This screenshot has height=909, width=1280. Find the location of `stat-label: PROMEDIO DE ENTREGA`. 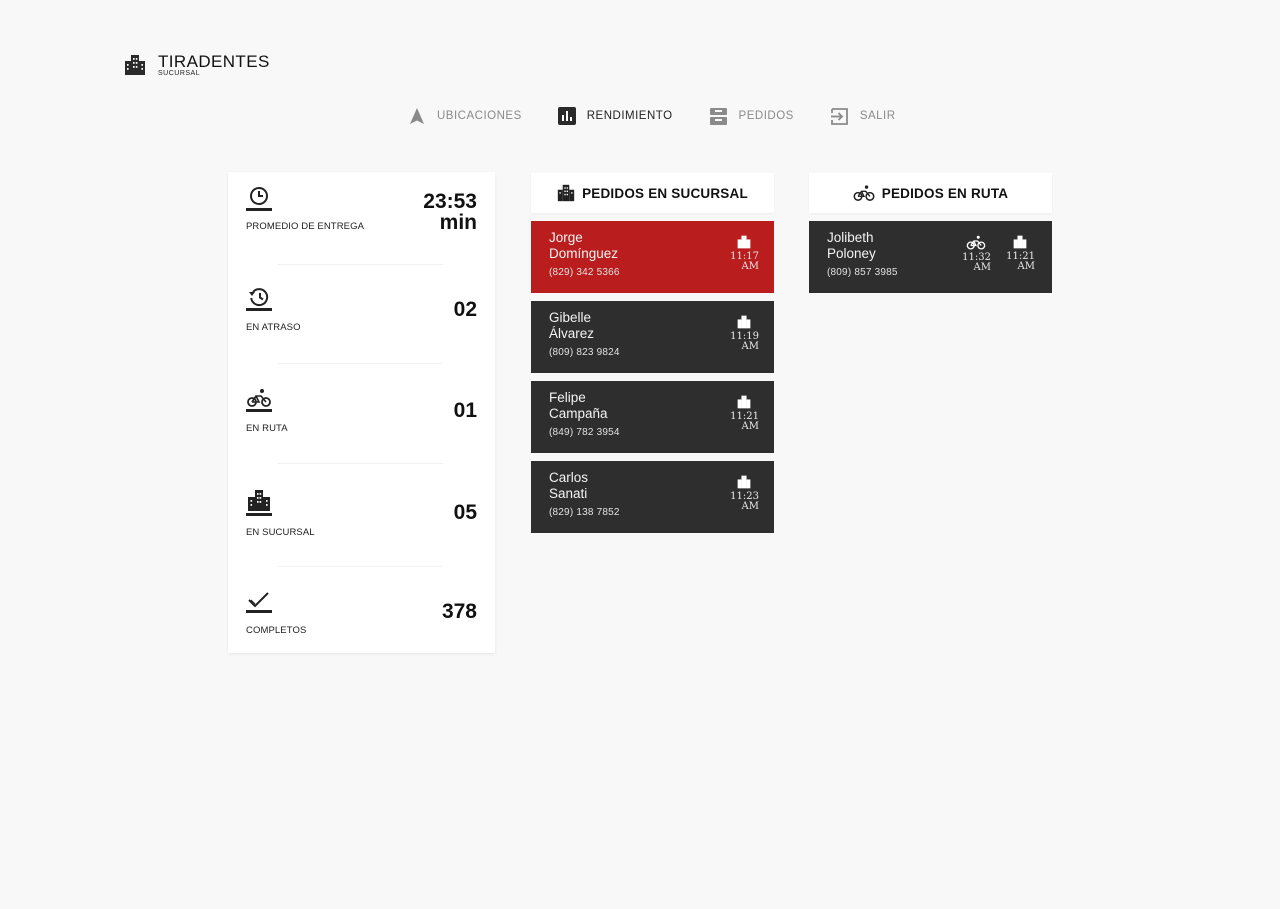

stat-label: PROMEDIO DE ENTREGA is located at coordinates (305, 226).